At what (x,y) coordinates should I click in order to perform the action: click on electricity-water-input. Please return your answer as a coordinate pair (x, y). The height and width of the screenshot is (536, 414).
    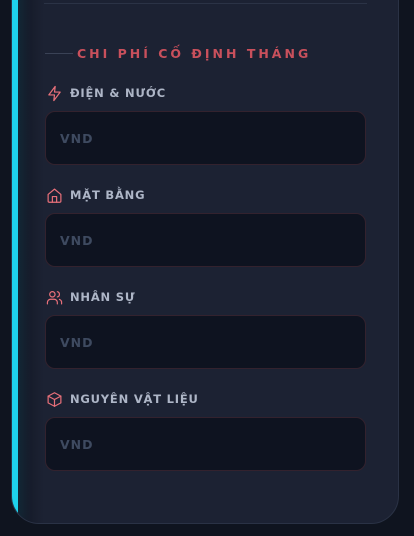
    Looking at the image, I should click on (205, 138).